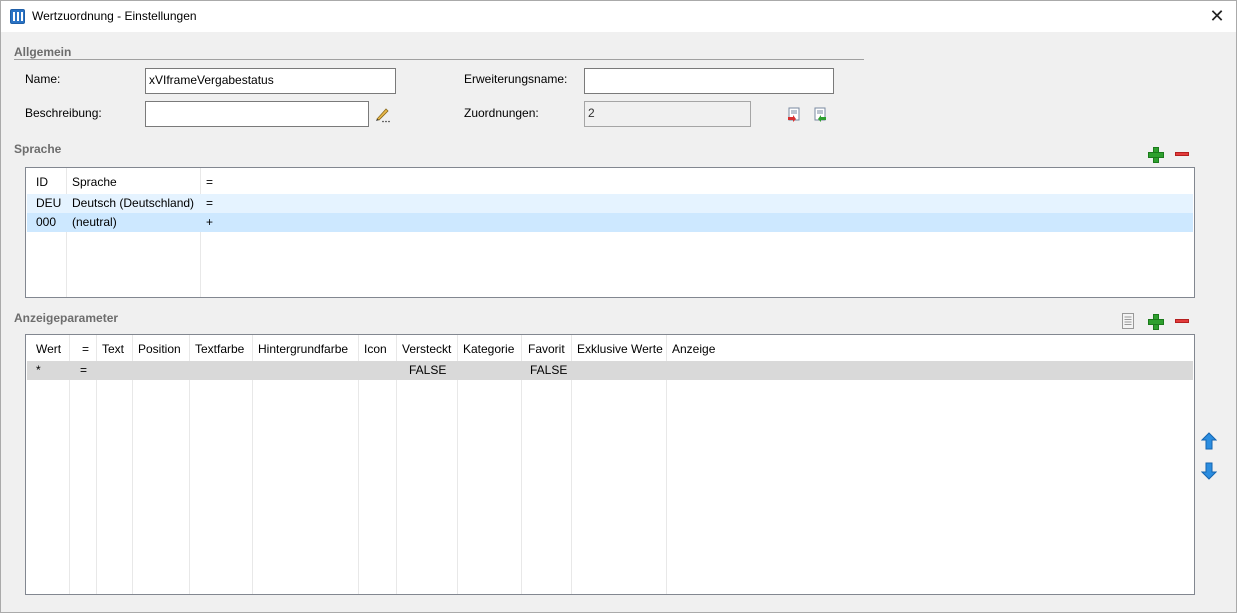 The width and height of the screenshot is (1237, 613). Describe the element at coordinates (426, 348) in the screenshot. I see `header-versteckt: Versteckt` at that location.